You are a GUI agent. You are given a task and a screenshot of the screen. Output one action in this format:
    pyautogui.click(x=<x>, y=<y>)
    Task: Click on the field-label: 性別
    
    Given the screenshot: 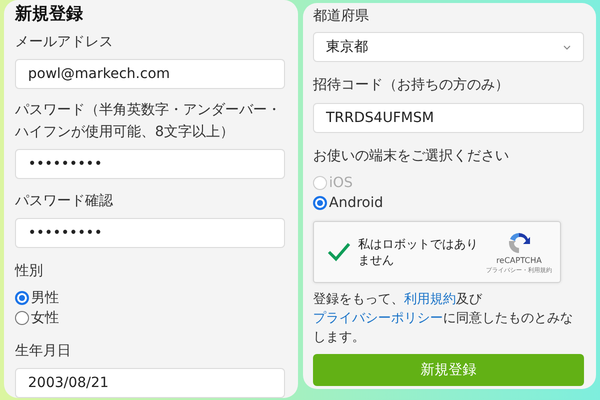 What is the action you would take?
    pyautogui.click(x=29, y=271)
    